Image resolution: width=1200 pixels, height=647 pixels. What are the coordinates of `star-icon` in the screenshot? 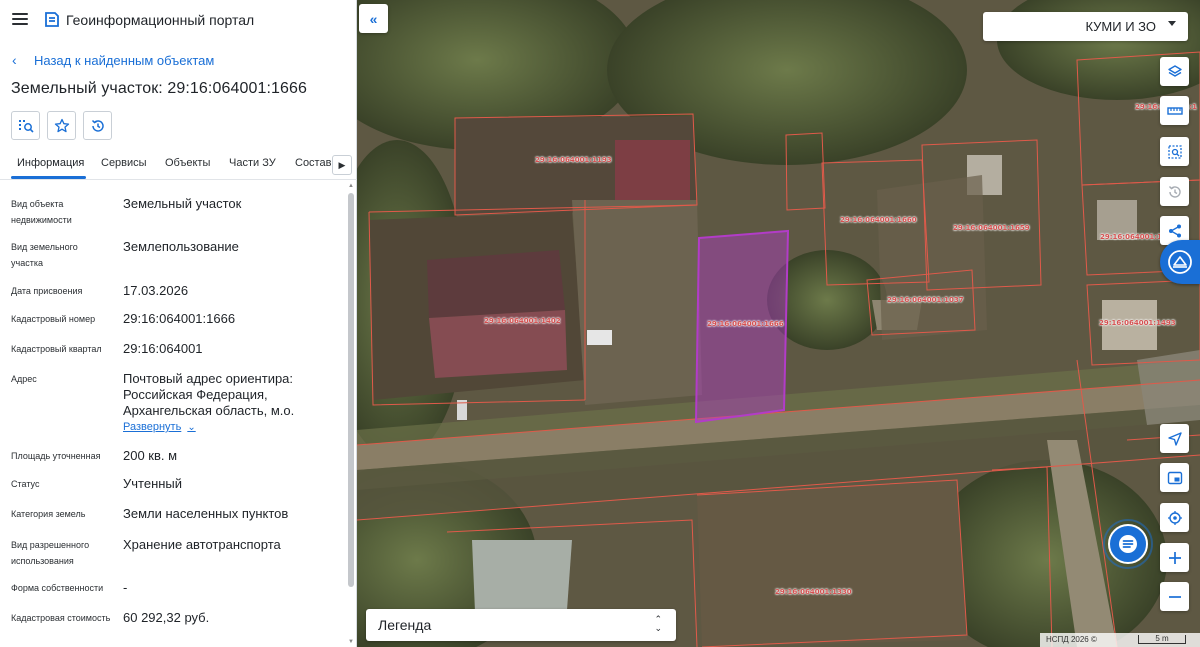 It's located at (61, 125).